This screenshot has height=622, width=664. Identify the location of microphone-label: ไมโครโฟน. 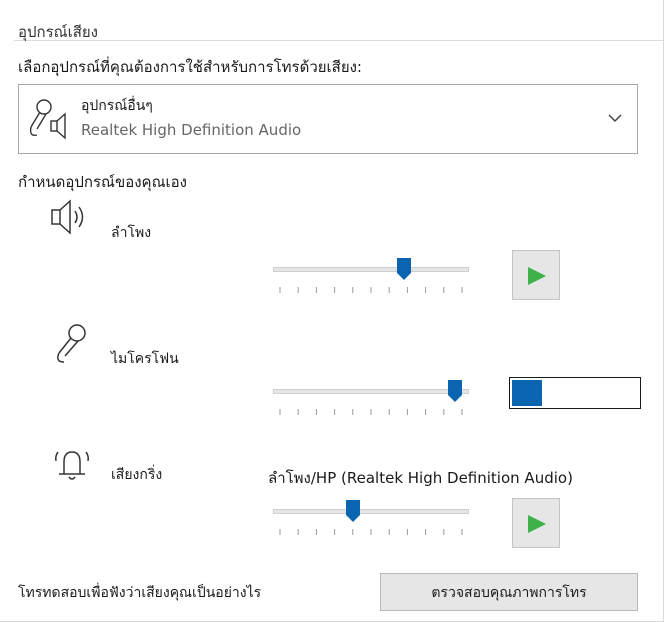
(145, 359).